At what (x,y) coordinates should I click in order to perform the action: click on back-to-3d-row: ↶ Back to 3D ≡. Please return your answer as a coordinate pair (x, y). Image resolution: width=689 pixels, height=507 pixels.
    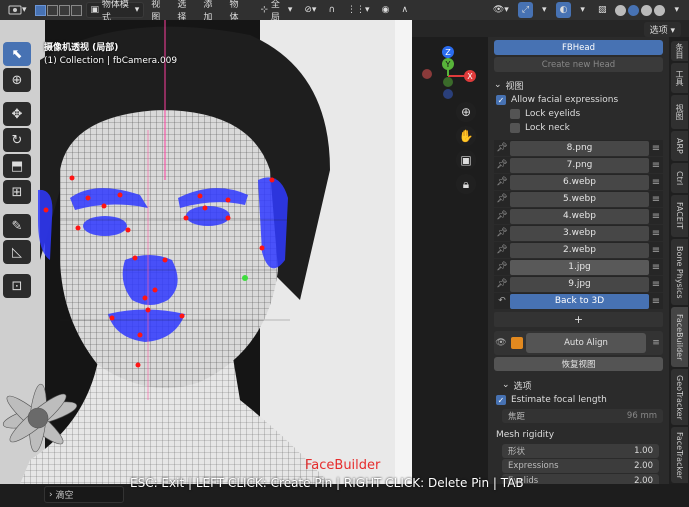
    Looking at the image, I should click on (578, 301).